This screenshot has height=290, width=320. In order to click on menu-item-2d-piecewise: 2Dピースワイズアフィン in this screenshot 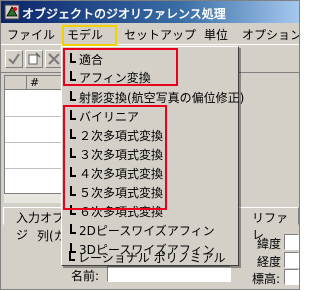, I will do `click(150, 230)`.